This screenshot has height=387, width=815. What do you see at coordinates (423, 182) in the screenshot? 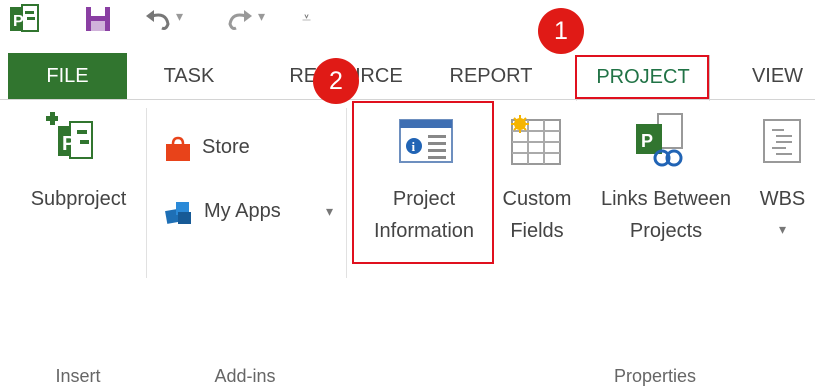
I see `highlight-box-project-information` at bounding box center [423, 182].